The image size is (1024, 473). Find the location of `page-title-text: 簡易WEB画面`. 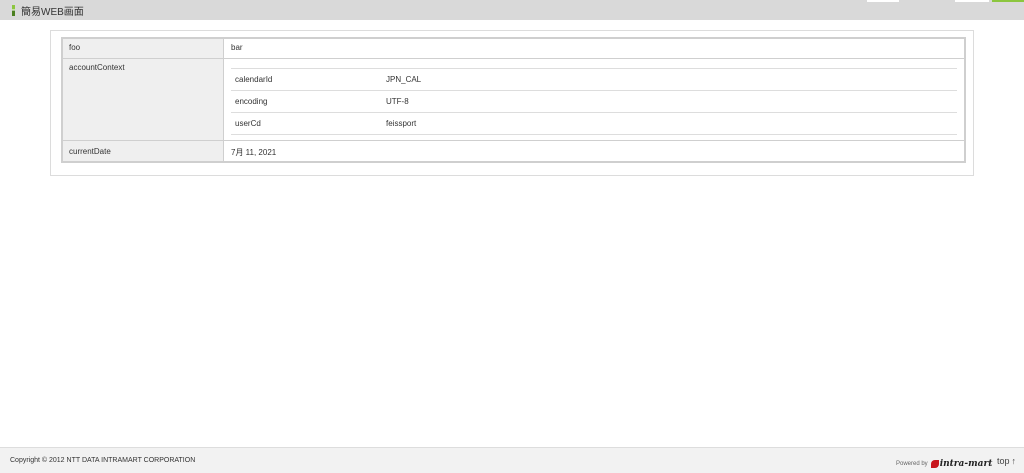

page-title-text: 簡易WEB画面 is located at coordinates (52, 12).